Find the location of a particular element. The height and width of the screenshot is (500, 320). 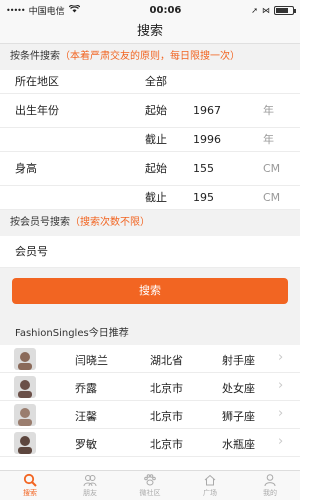

height-start-value: 155 is located at coordinates (203, 169).